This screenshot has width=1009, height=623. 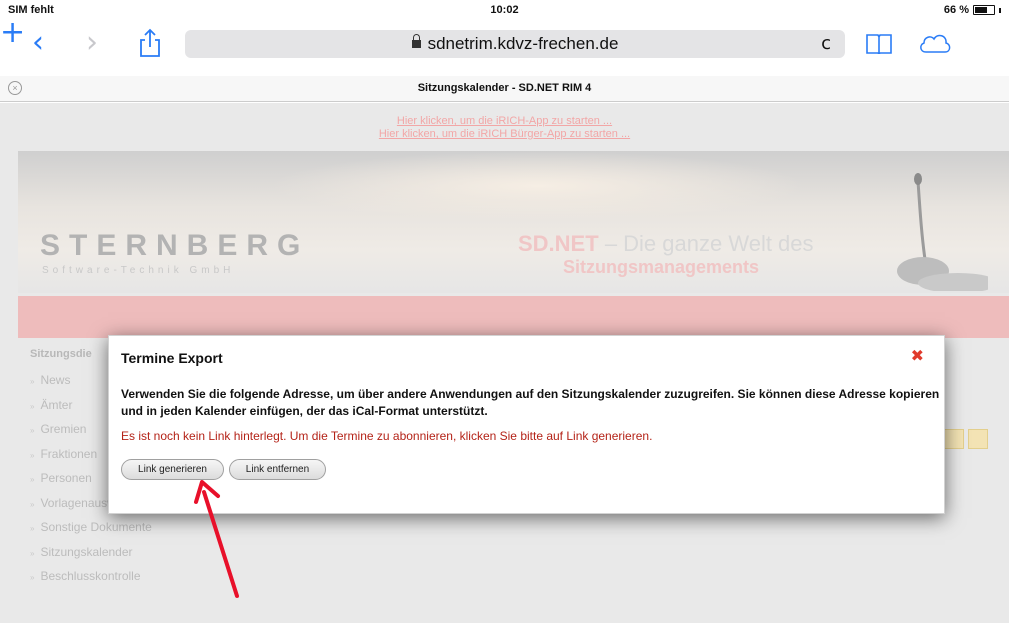 What do you see at coordinates (935, 43) in the screenshot?
I see `cloud-tabs-icon` at bounding box center [935, 43].